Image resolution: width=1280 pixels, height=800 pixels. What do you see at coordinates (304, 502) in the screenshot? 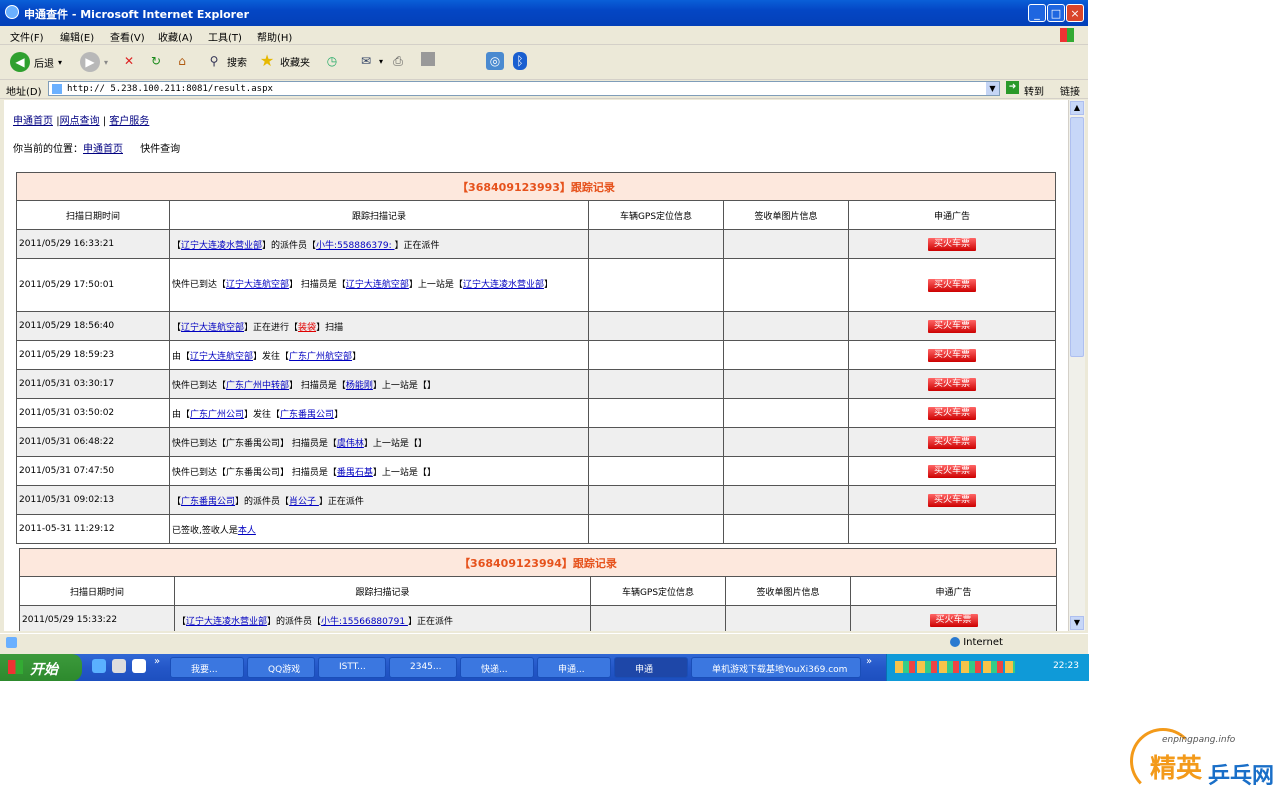
I see `record-link: 肖公子` at bounding box center [304, 502].